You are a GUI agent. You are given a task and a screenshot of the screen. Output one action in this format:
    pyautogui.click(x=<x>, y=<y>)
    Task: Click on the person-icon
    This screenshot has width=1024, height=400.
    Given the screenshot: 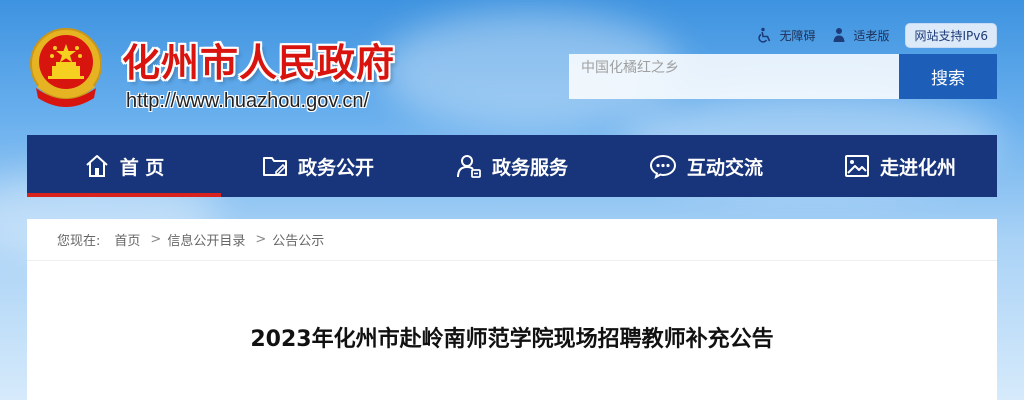 What is the action you would take?
    pyautogui.click(x=839, y=35)
    